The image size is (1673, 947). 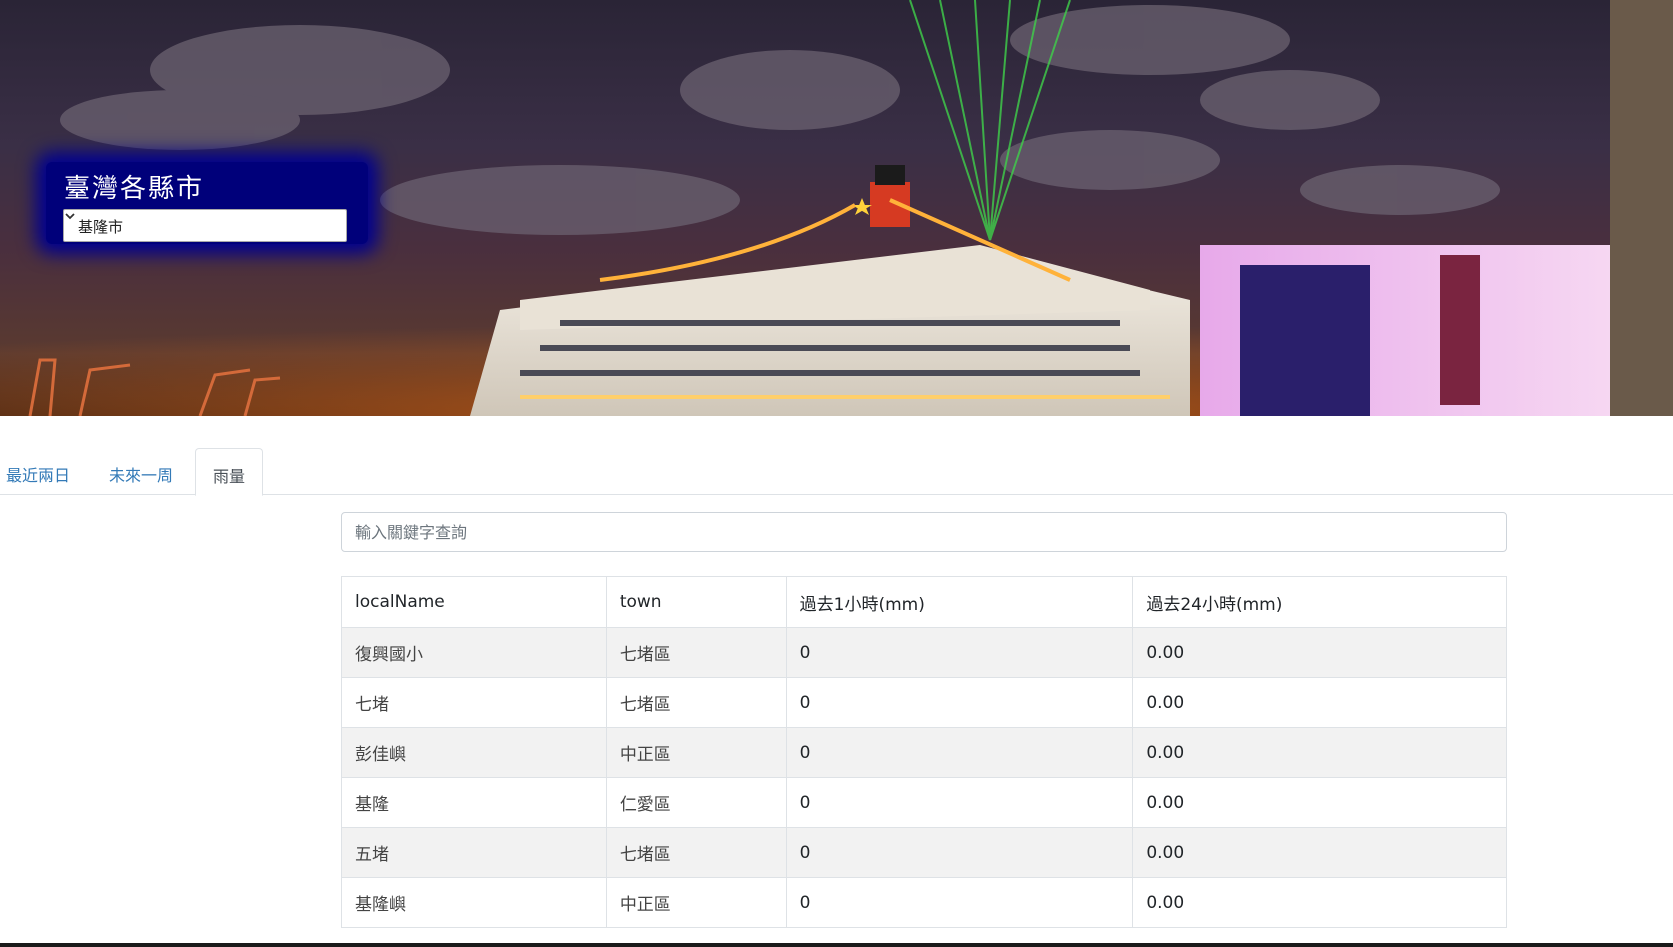 I want to click on cell-localname: 基隆嶼, so click(x=474, y=902).